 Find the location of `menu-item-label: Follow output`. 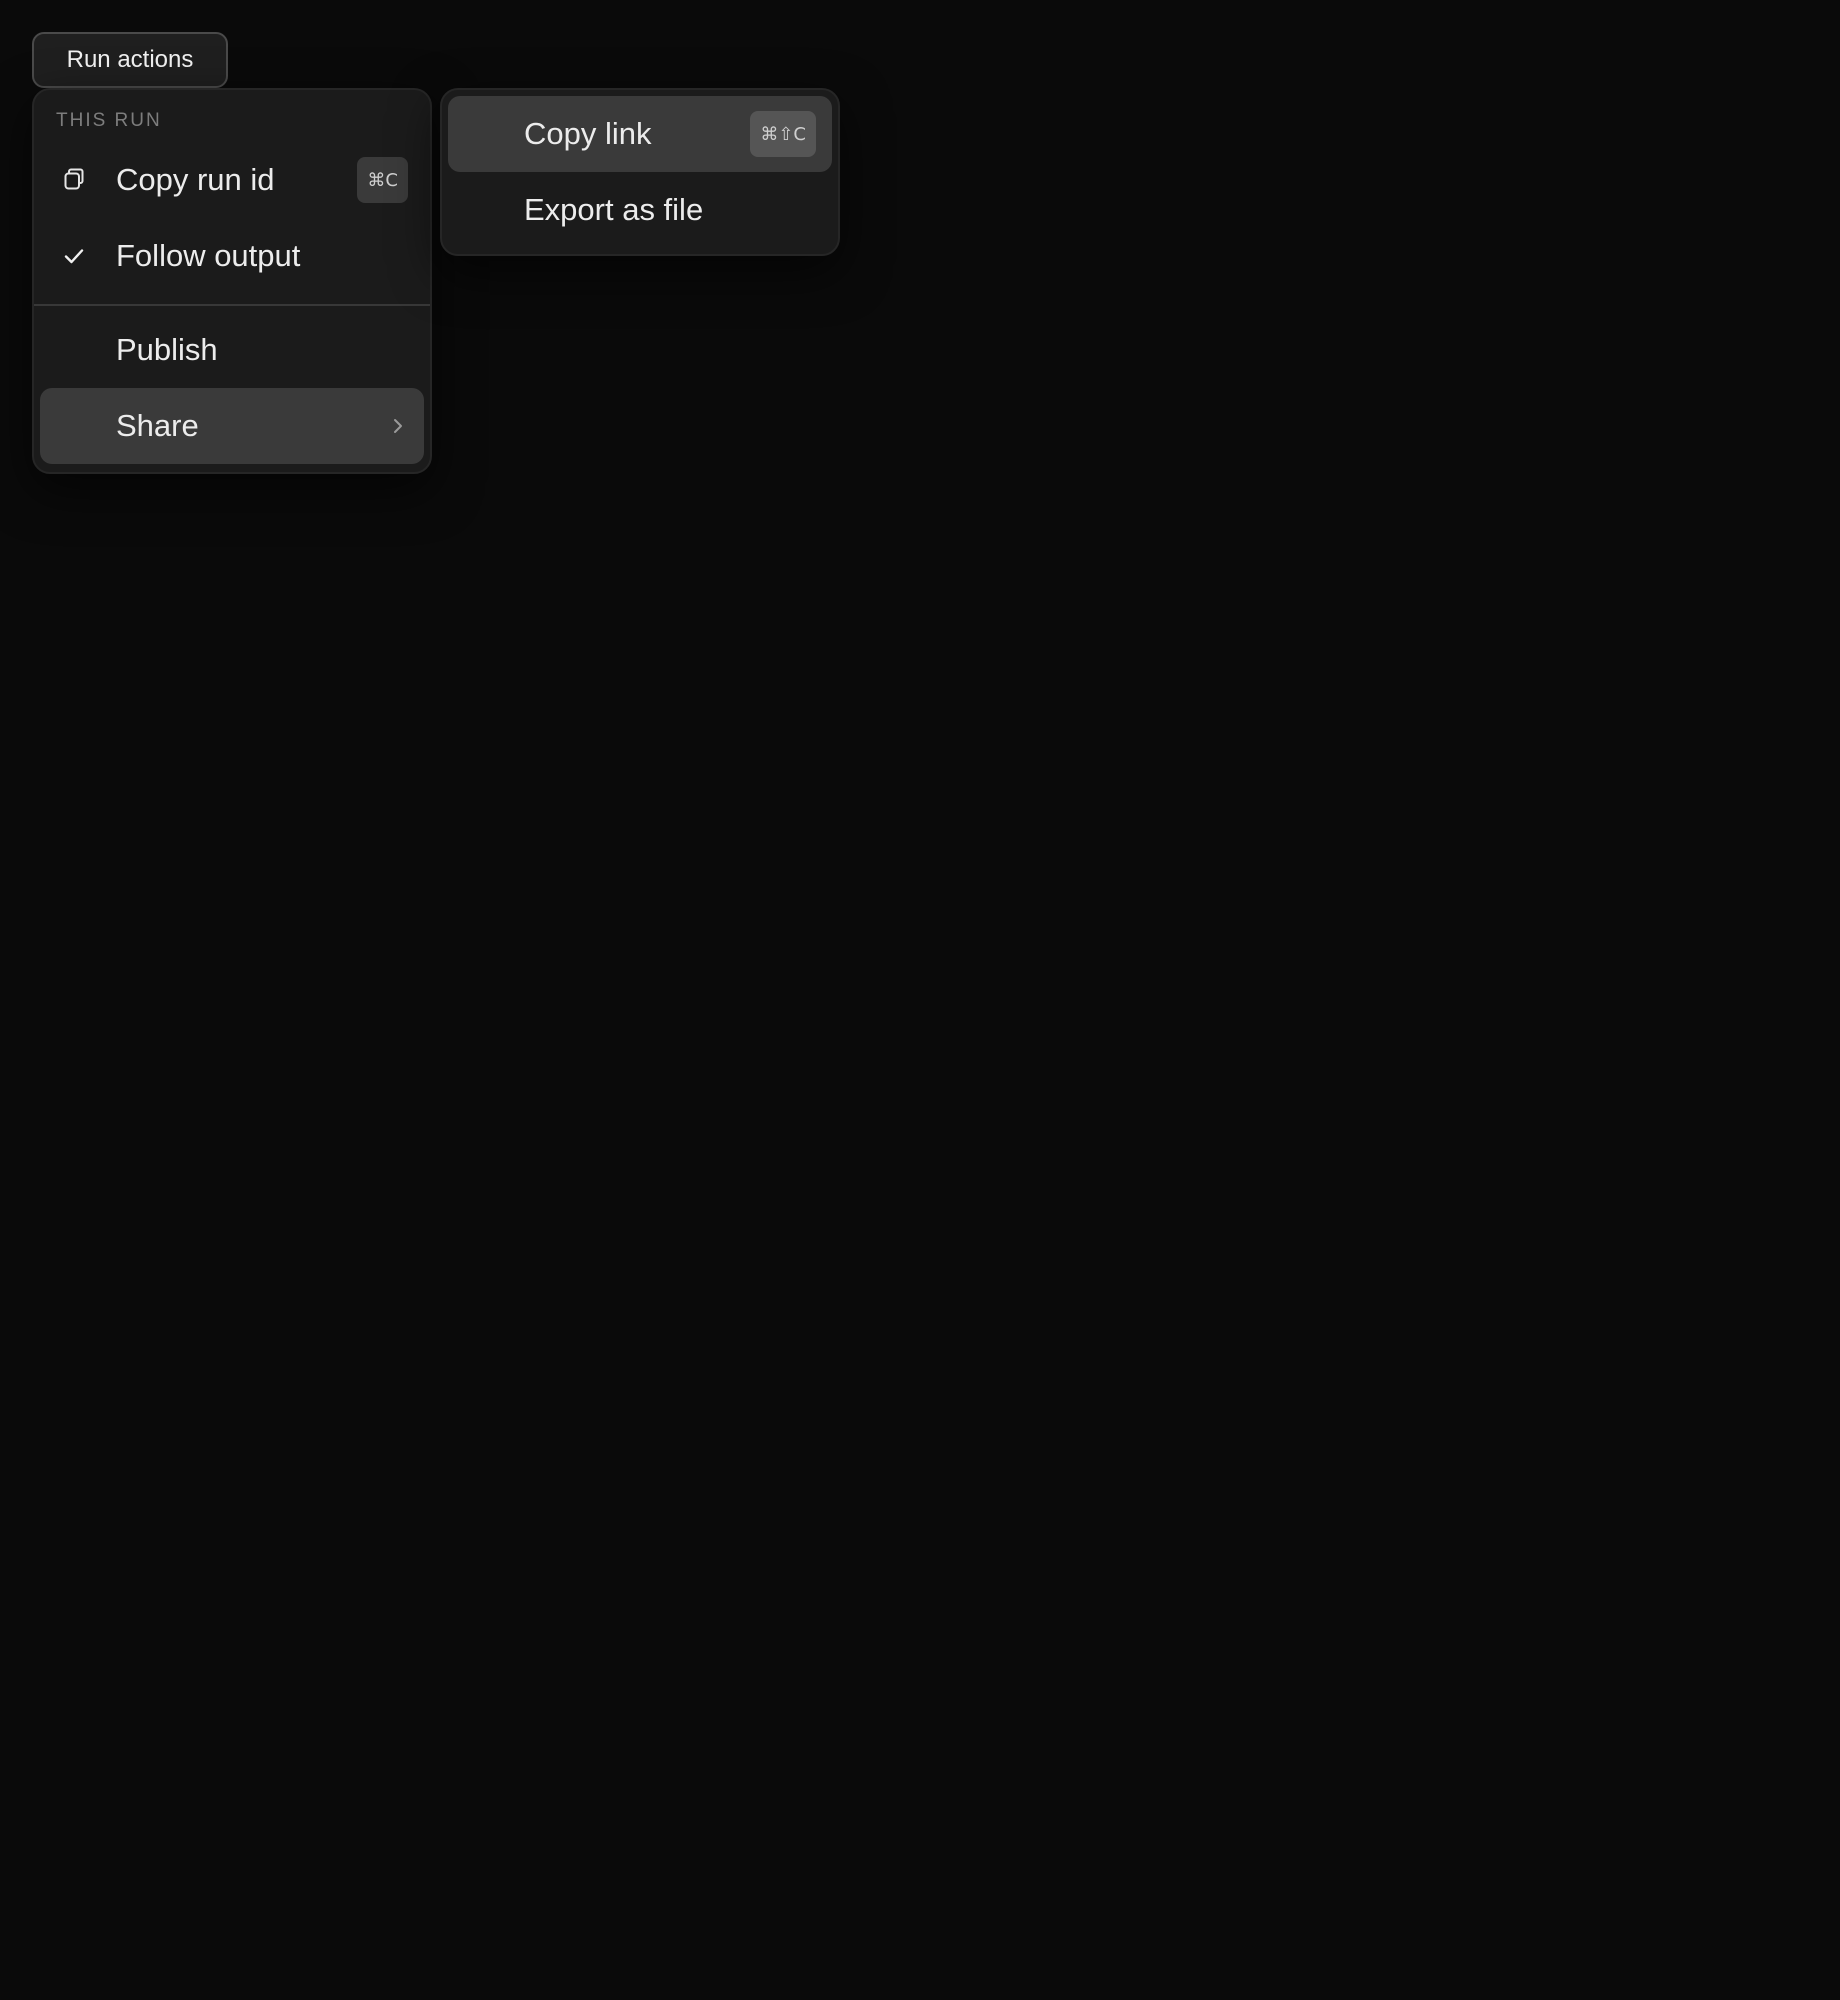

menu-item-label: Follow output is located at coordinates (208, 255).